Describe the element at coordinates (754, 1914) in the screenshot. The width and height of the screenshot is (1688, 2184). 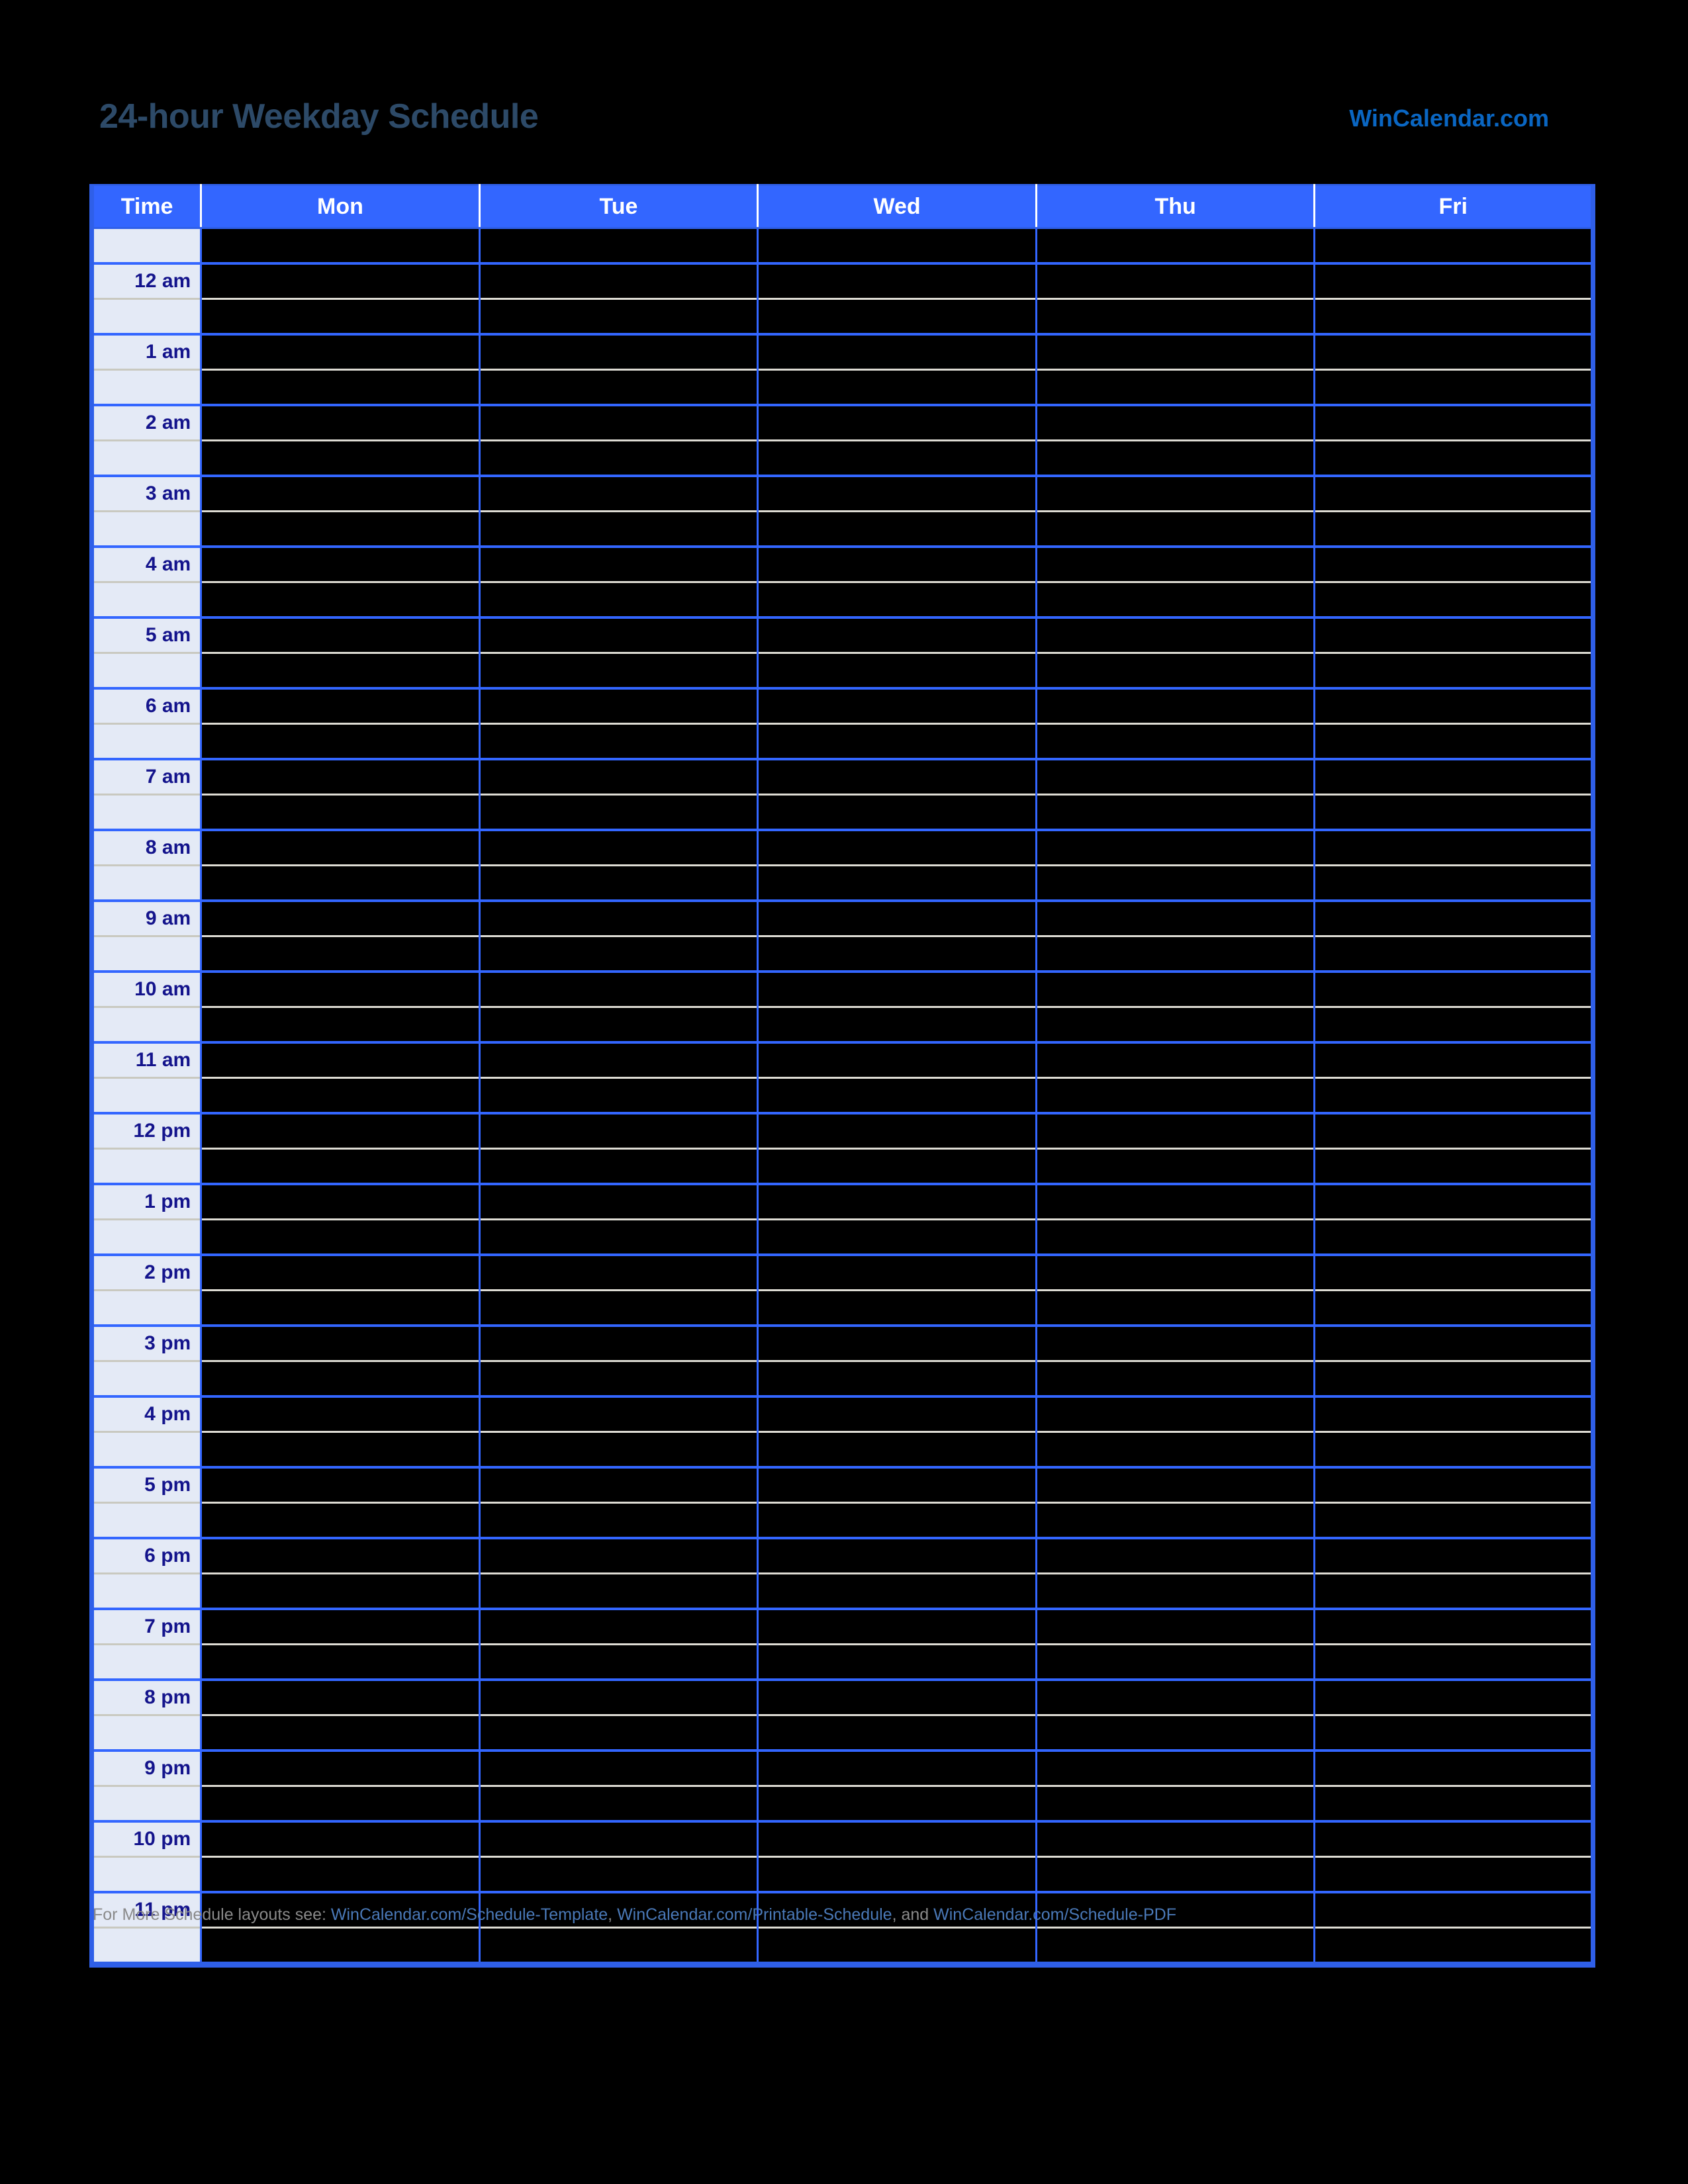
I see `footer-link-printable-schedule: WinCalendar.com/Printable-Schedule` at that location.